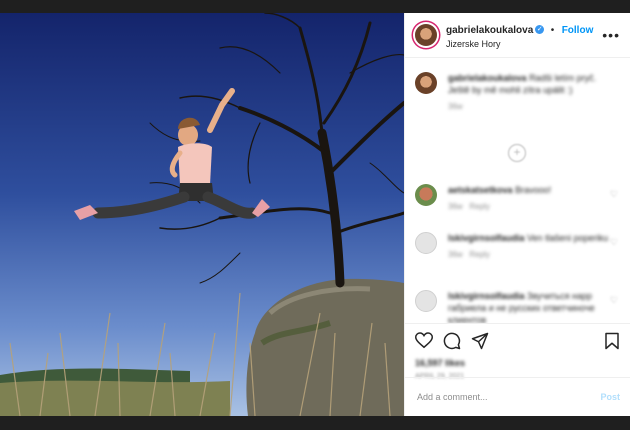 This screenshot has height=430, width=630. What do you see at coordinates (115, 398) in the screenshot?
I see `meadow` at bounding box center [115, 398].